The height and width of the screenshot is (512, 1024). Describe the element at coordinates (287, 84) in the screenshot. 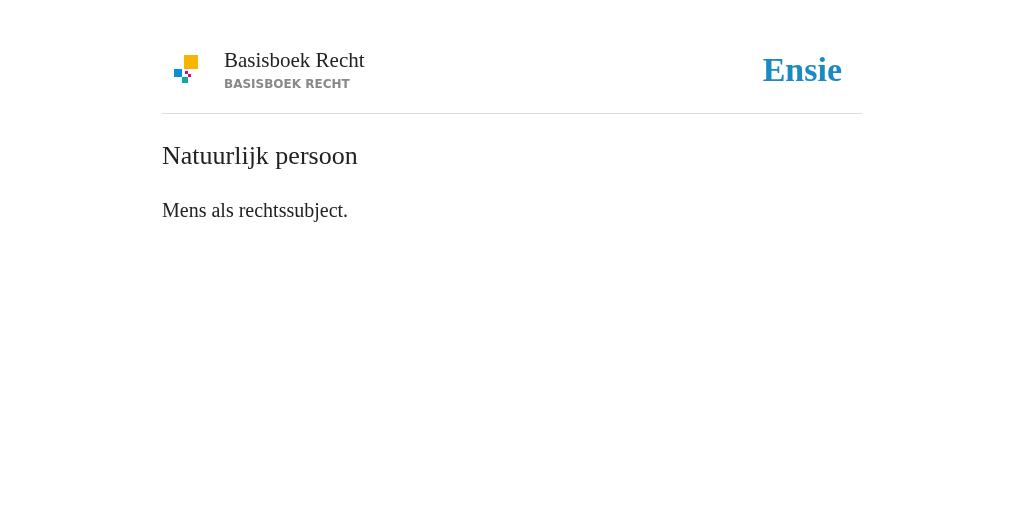

I see `book-subtitle: BASISBOEK RECHT` at that location.